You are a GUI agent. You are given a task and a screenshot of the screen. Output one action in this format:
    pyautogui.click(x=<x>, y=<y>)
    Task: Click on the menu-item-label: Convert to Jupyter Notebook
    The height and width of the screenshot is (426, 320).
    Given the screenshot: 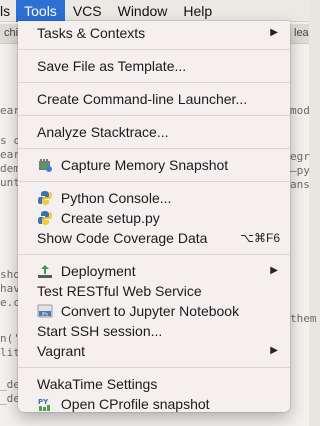 What is the action you would take?
    pyautogui.click(x=150, y=311)
    